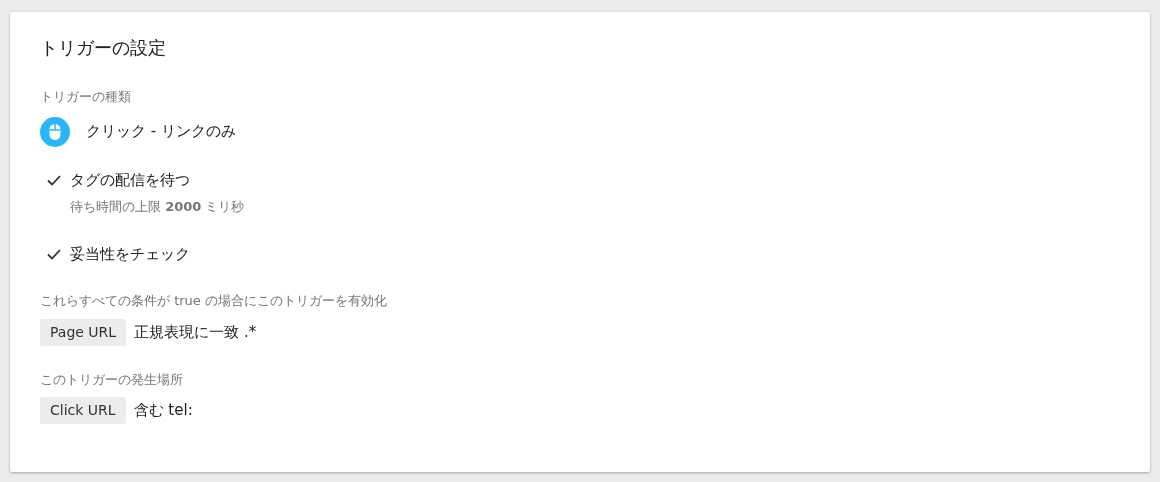 This screenshot has width=1160, height=482. I want to click on trigger-type: クリック - リンクのみ, so click(161, 132).